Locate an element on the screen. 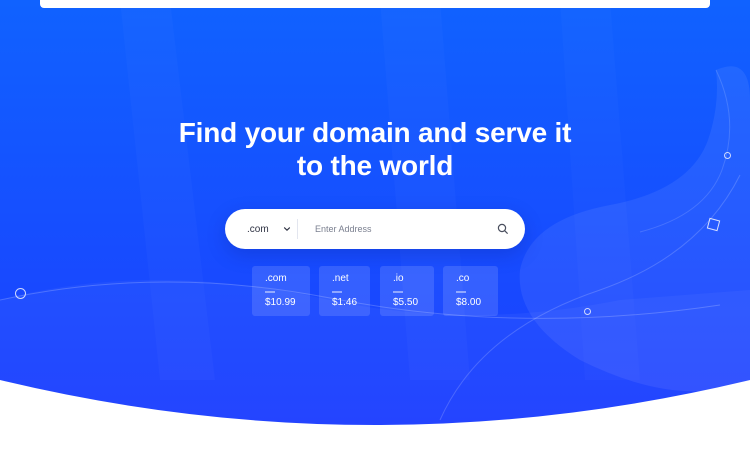  top-panel-edge is located at coordinates (375, 4).